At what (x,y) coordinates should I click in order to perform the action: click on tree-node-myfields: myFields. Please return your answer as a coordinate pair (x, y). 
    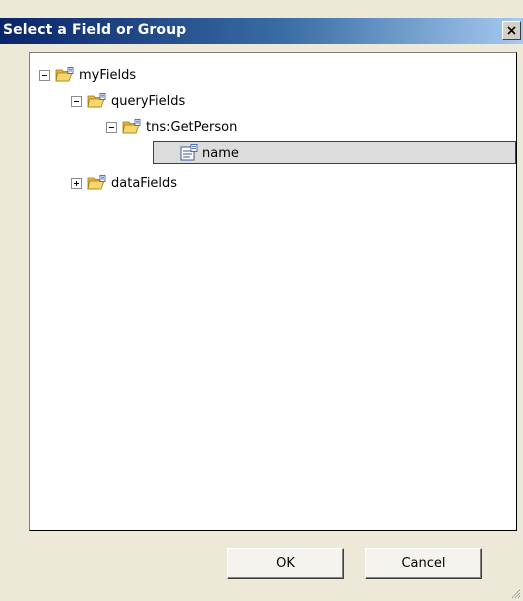
    Looking at the image, I should click on (87, 75).